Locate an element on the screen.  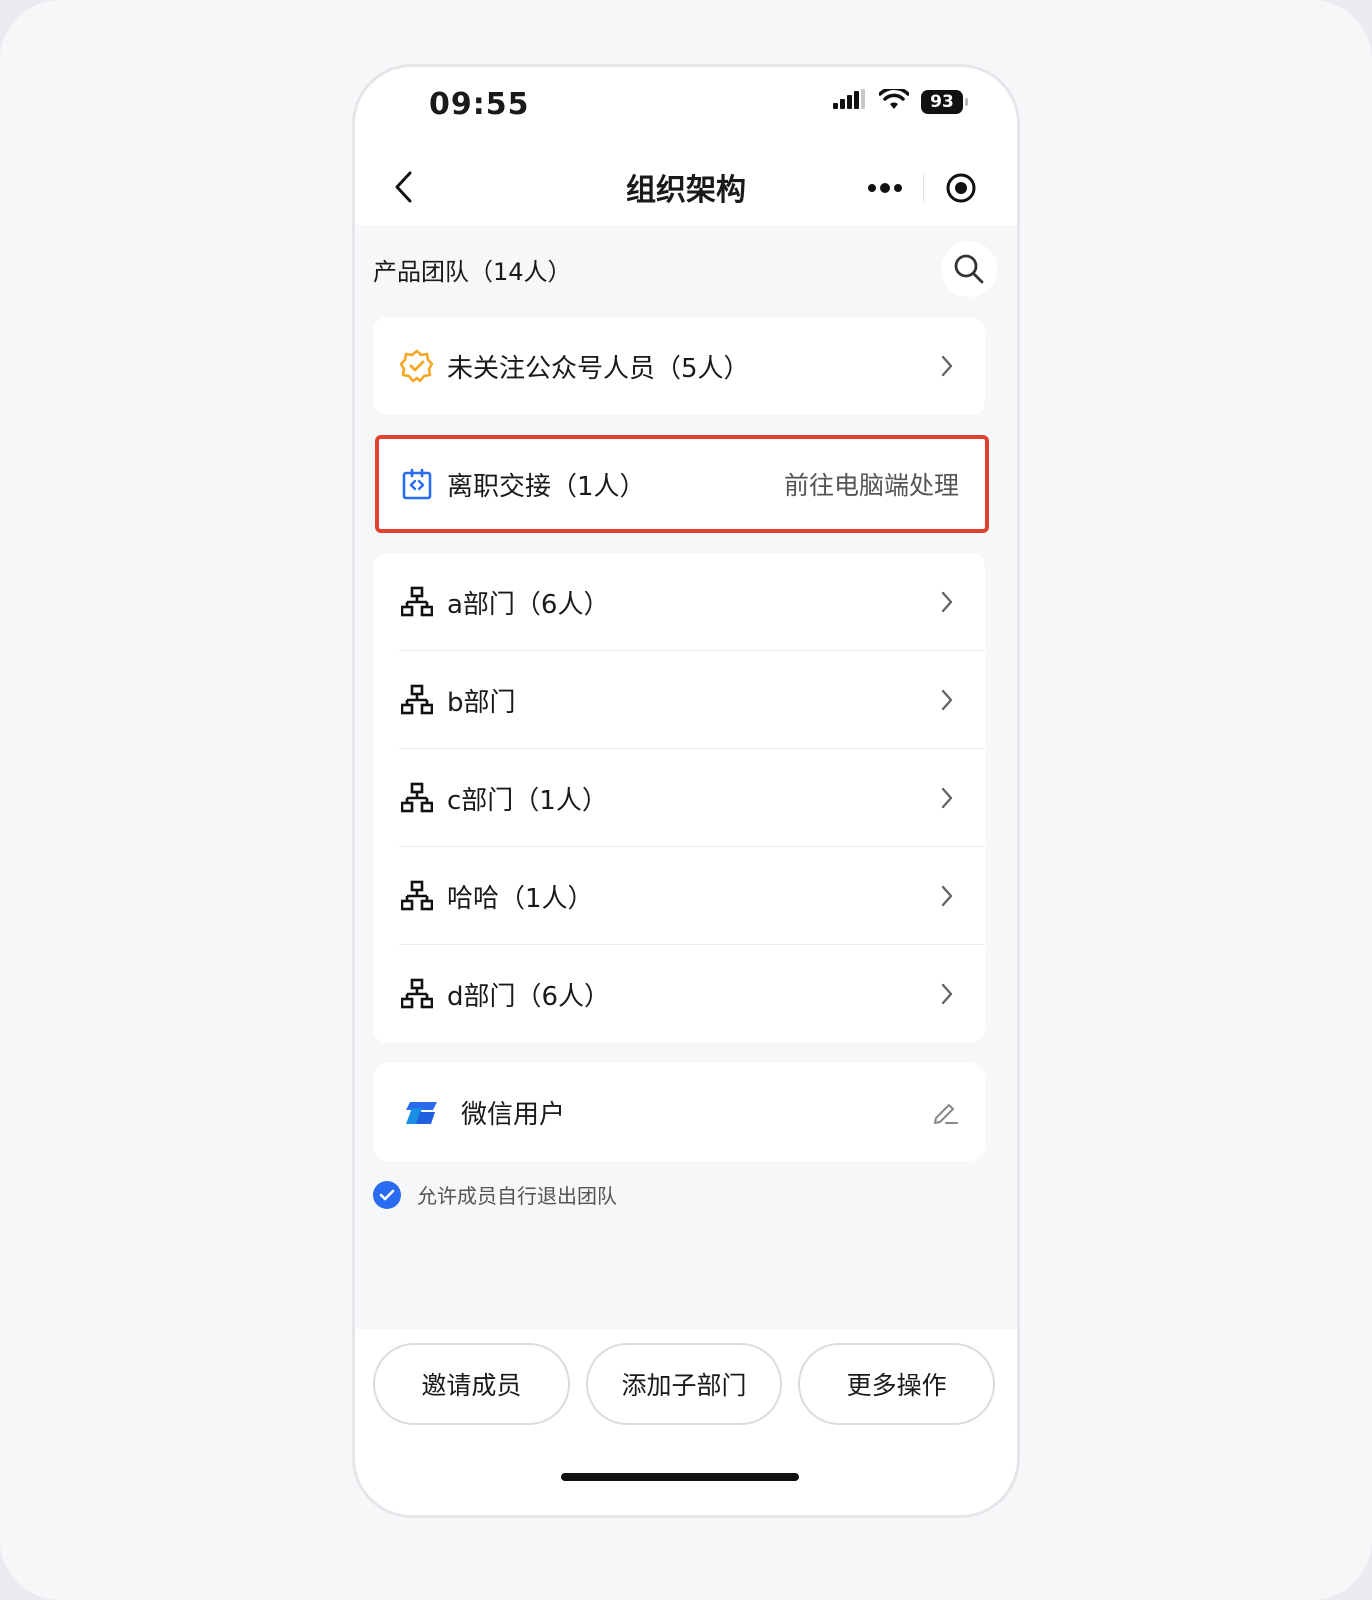
unfollowed-card: 未关注公众号人员（5人） is located at coordinates (679, 366).